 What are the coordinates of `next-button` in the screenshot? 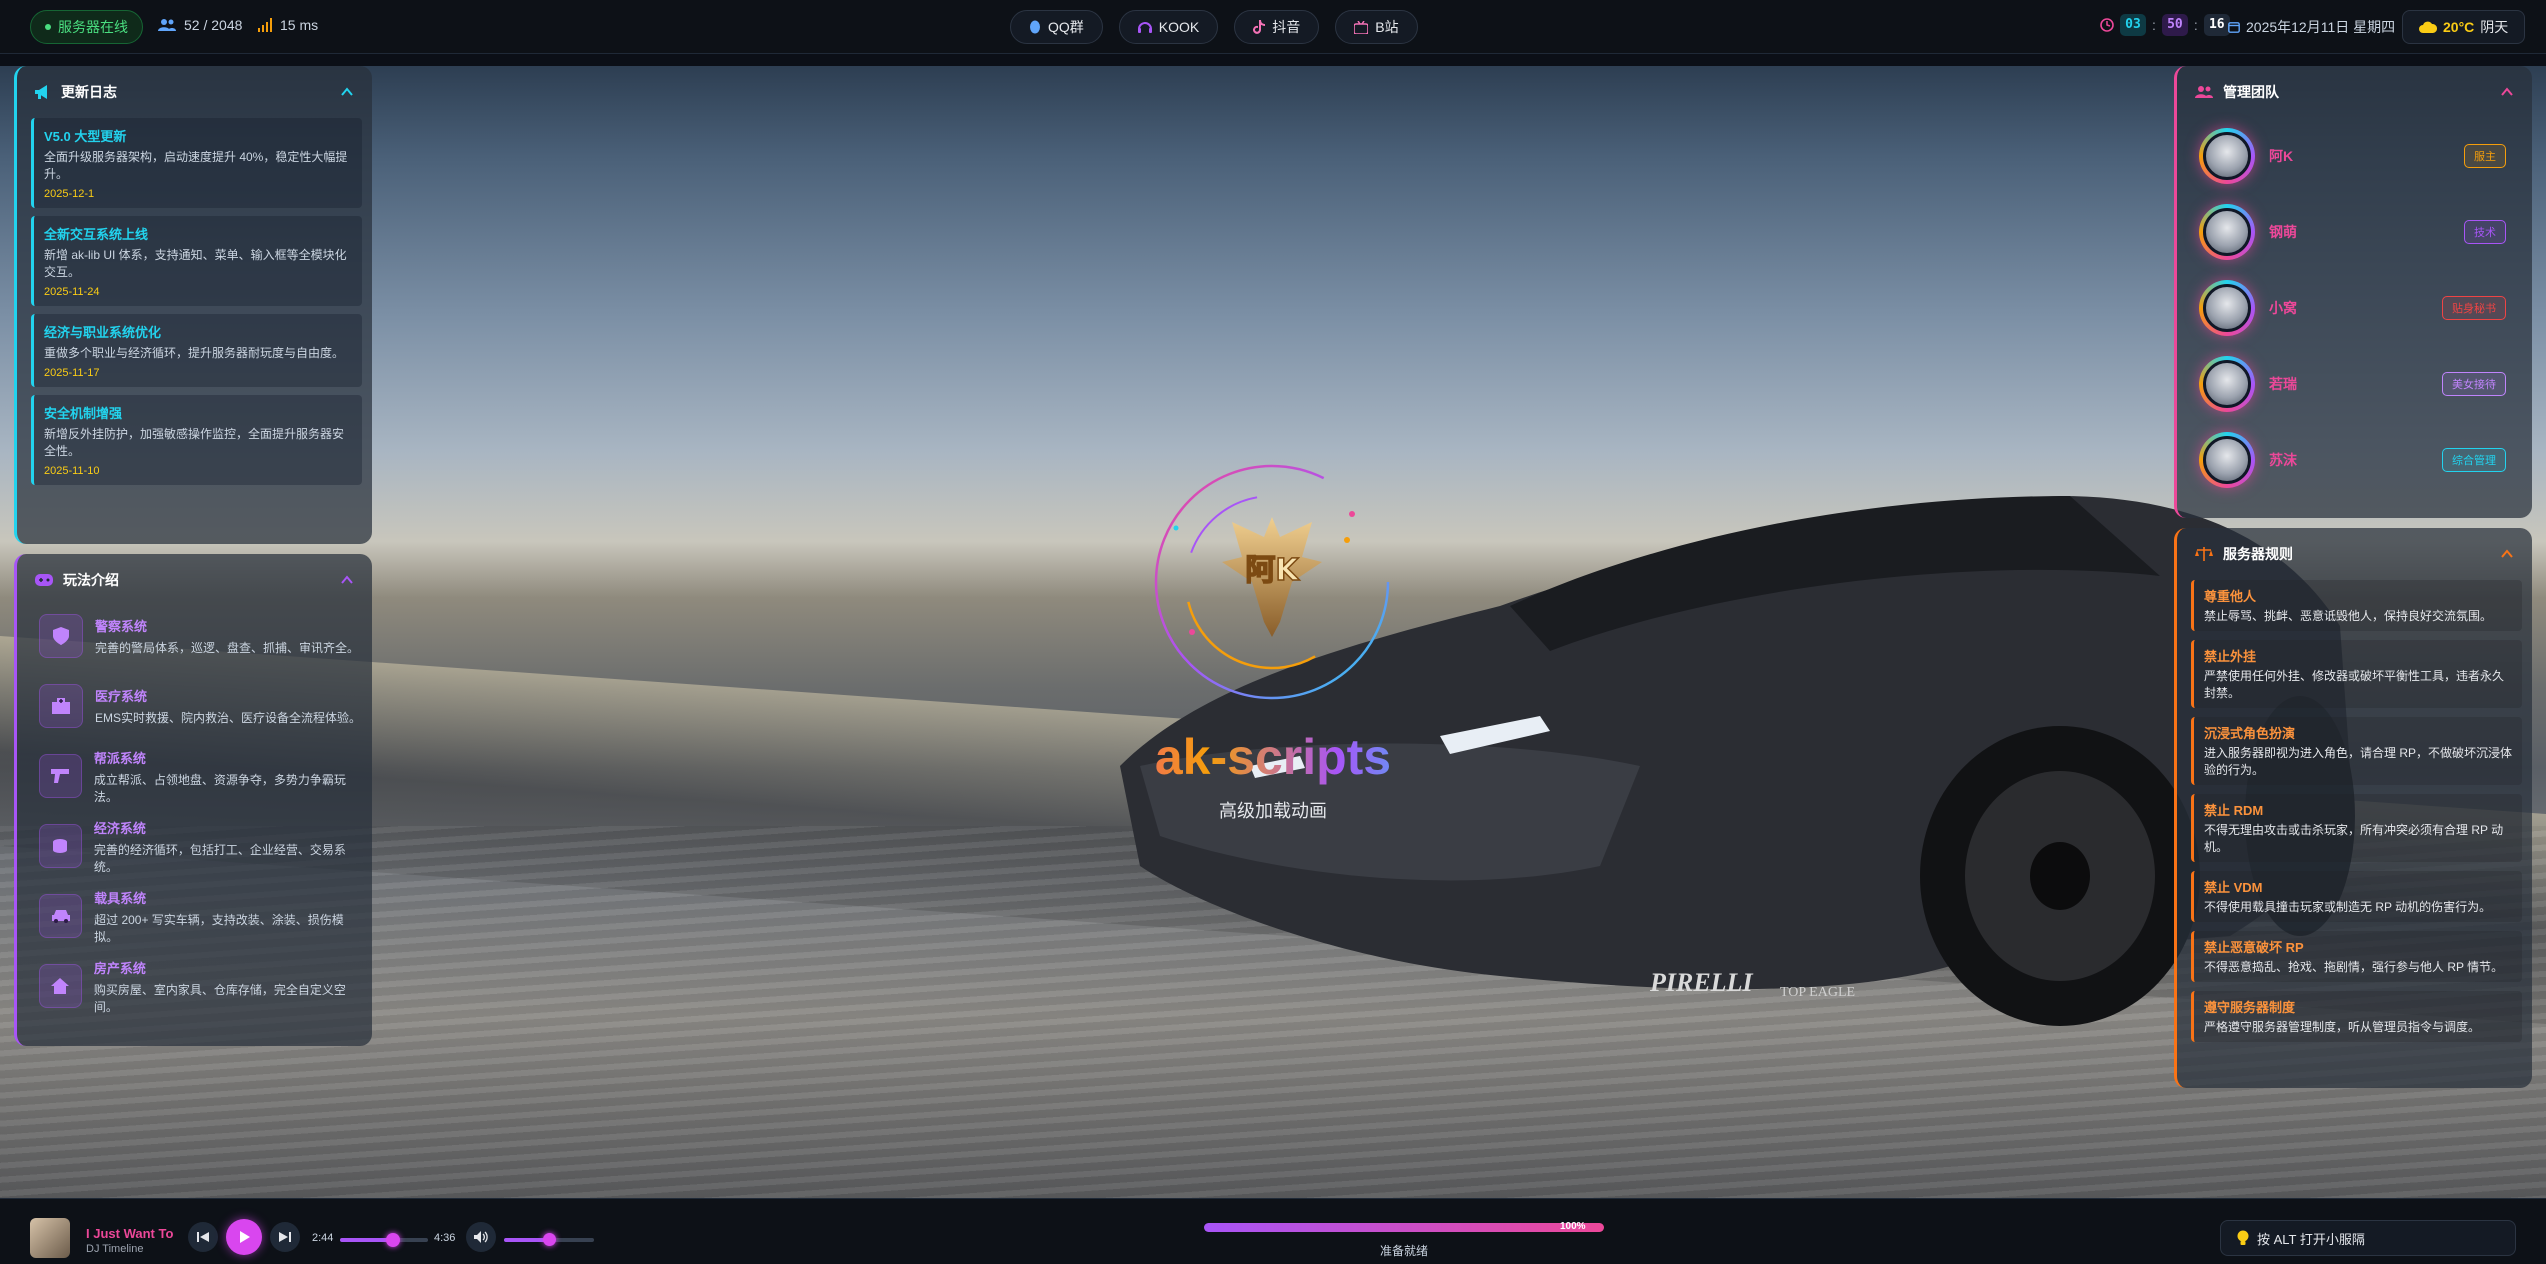 It's located at (285, 1237).